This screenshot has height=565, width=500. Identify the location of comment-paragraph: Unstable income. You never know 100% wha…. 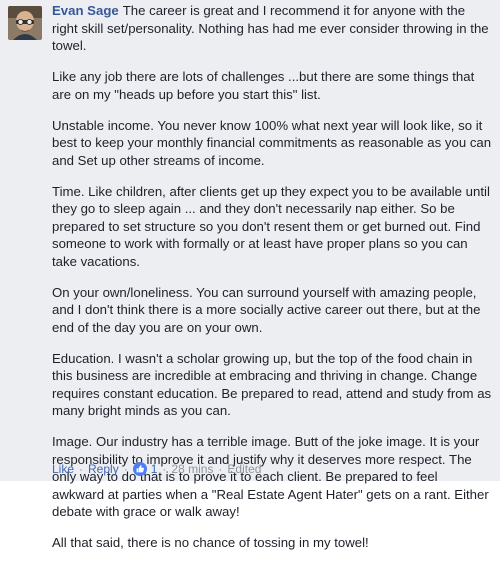
(272, 142).